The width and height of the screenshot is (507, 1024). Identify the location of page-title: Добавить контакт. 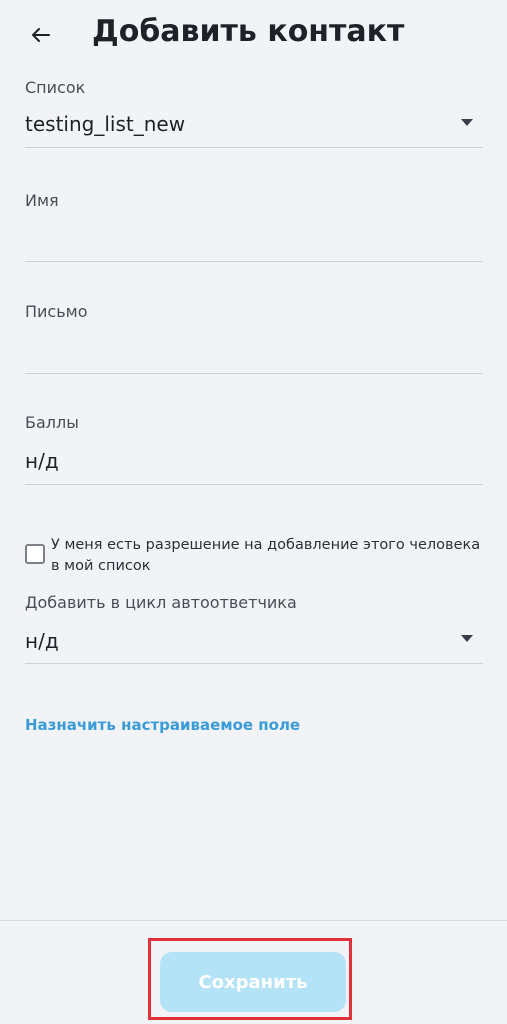
(248, 31).